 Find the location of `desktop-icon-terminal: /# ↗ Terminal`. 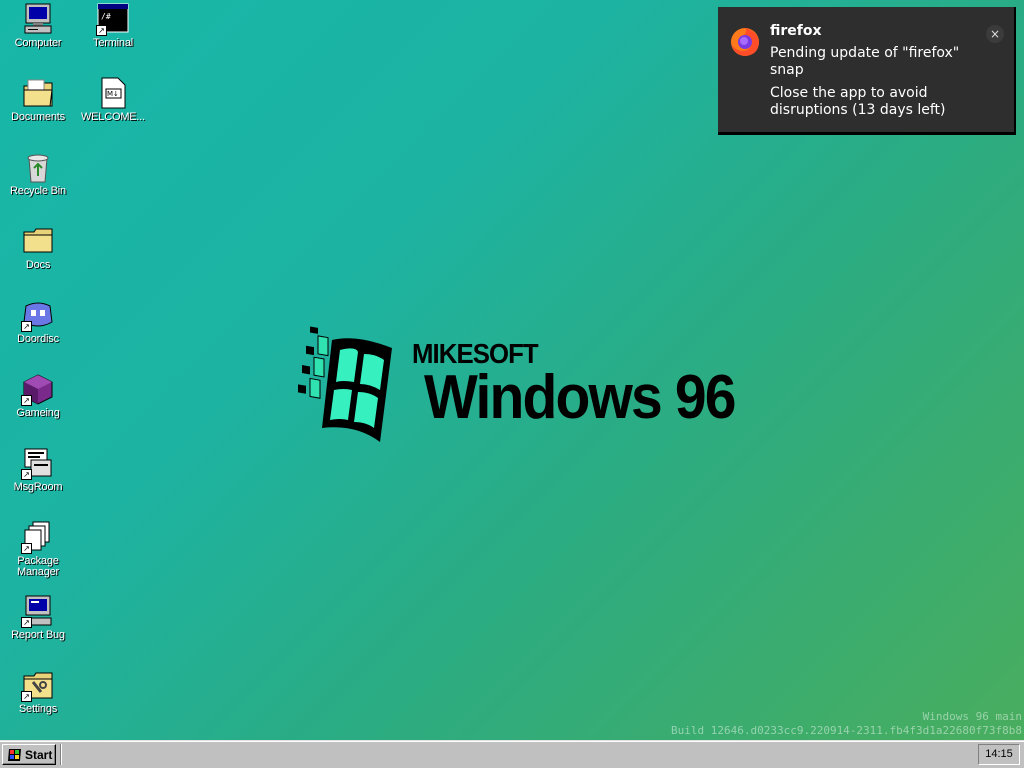

desktop-icon-terminal: /# ↗ Terminal is located at coordinates (113, 25).